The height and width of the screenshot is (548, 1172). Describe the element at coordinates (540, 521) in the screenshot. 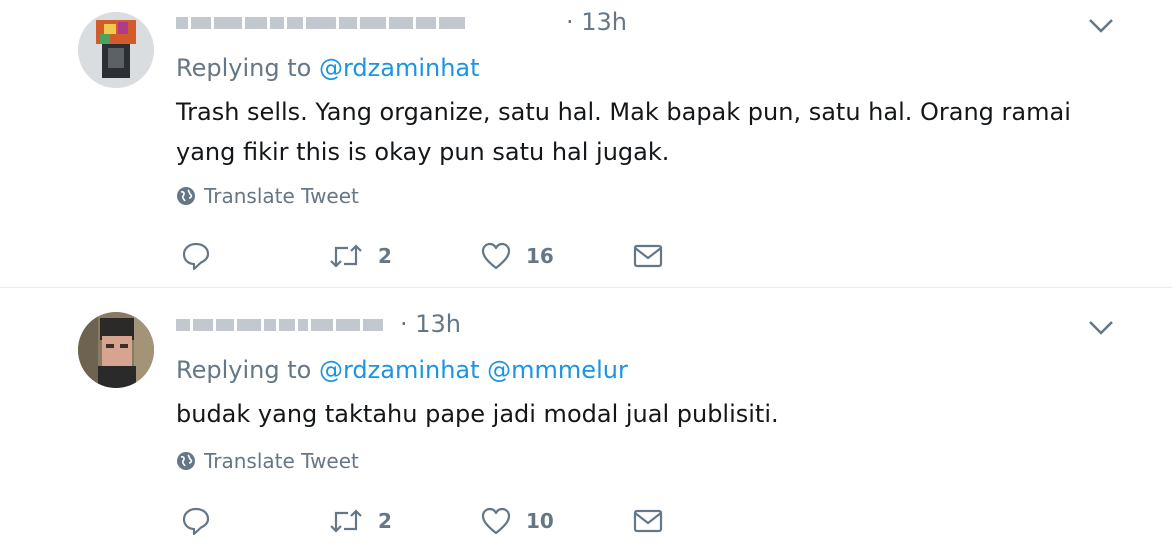

I see `like-count: 10` at that location.